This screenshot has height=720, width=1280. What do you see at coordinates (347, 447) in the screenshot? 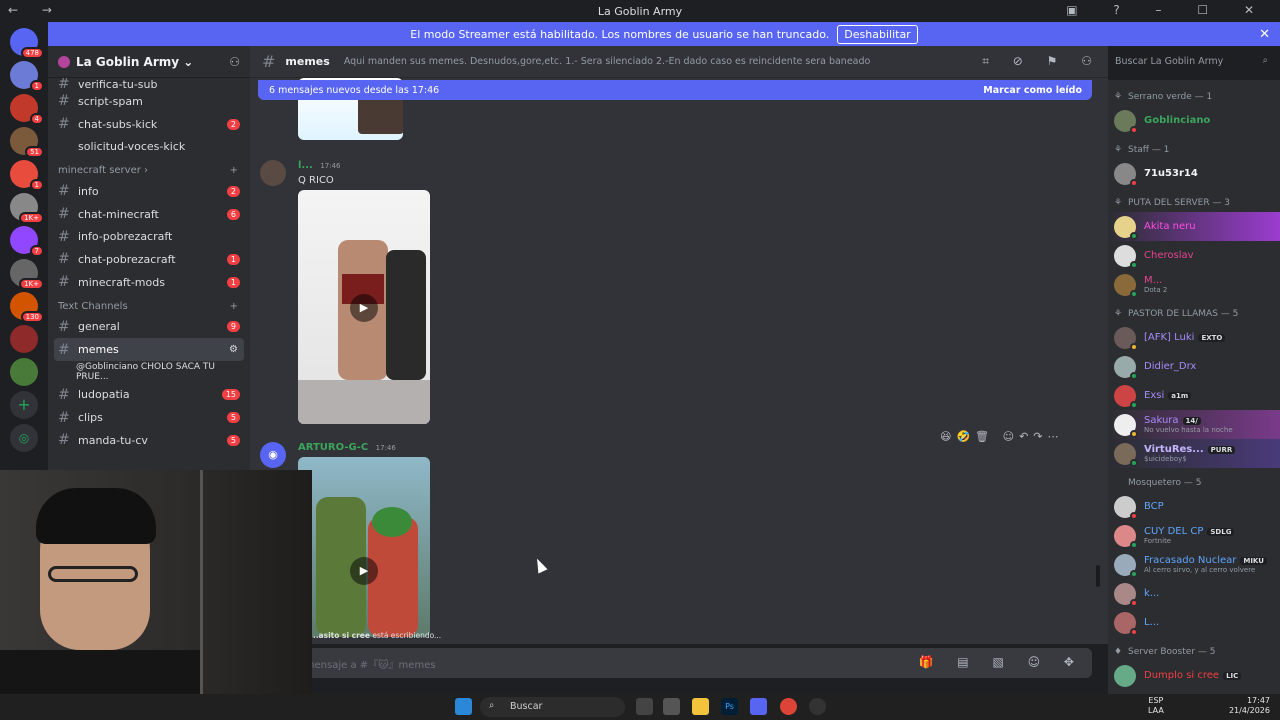
I see `message-author: ARTURO-G-C 17:46` at bounding box center [347, 447].